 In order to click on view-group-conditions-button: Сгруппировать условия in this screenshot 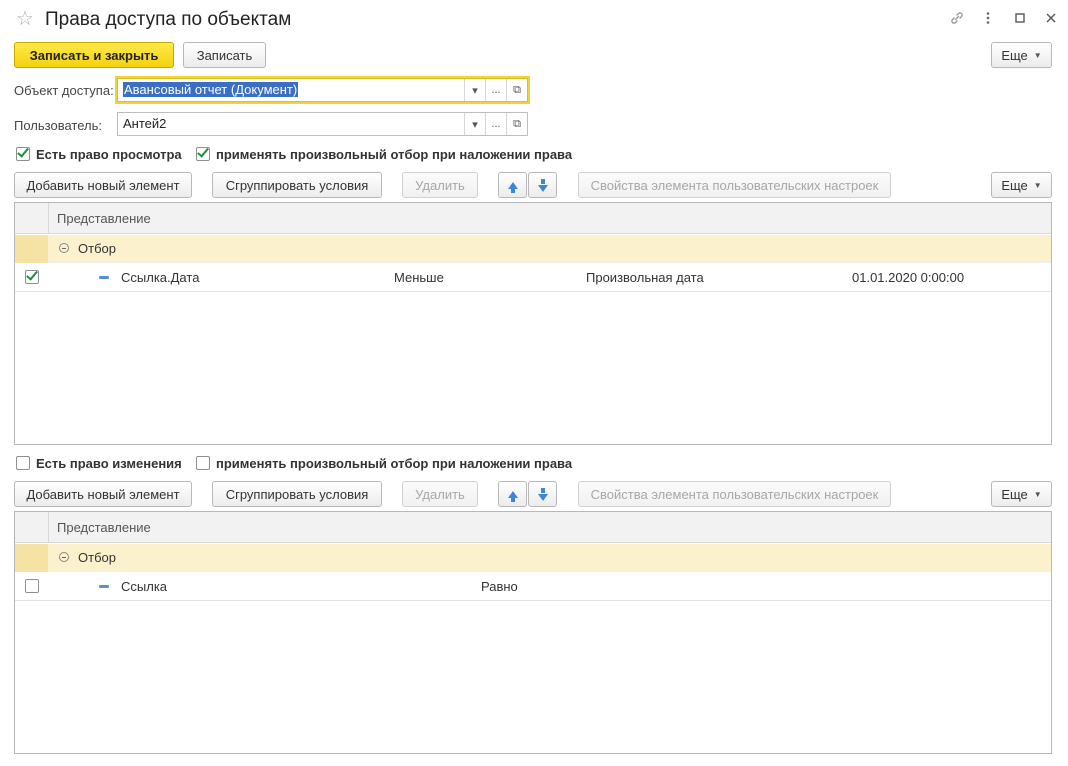, I will do `click(297, 185)`.